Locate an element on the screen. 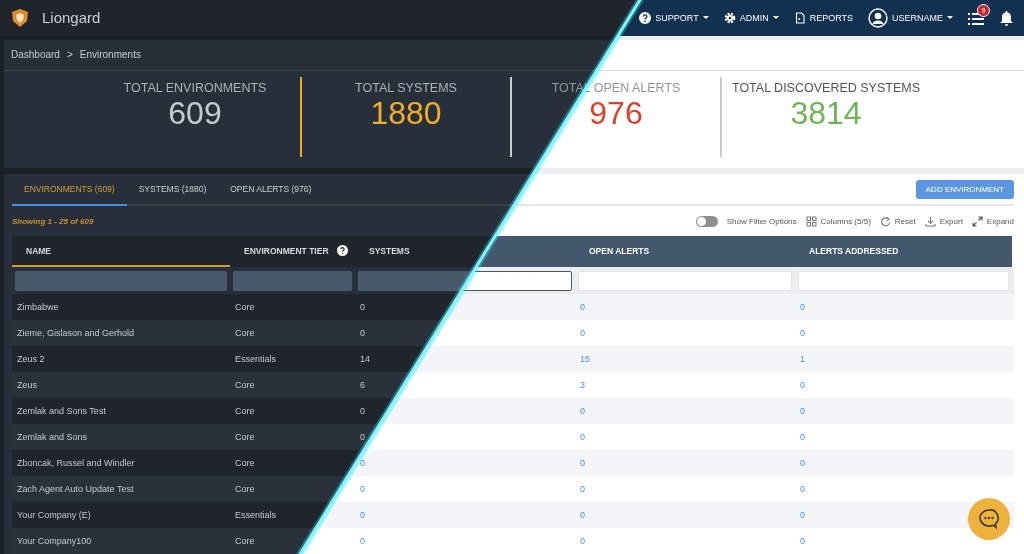  gear-icon is located at coordinates (729, 17).